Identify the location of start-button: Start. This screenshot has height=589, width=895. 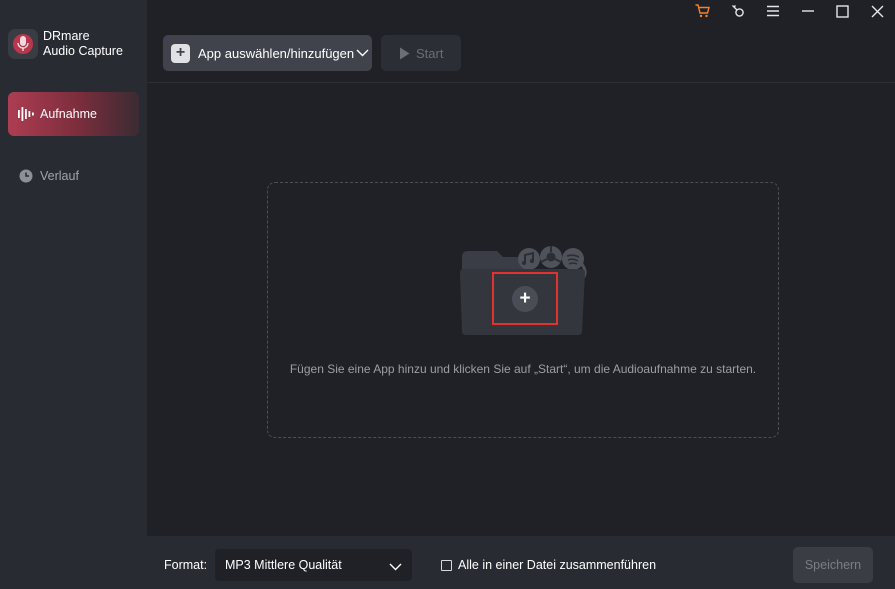
(421, 53).